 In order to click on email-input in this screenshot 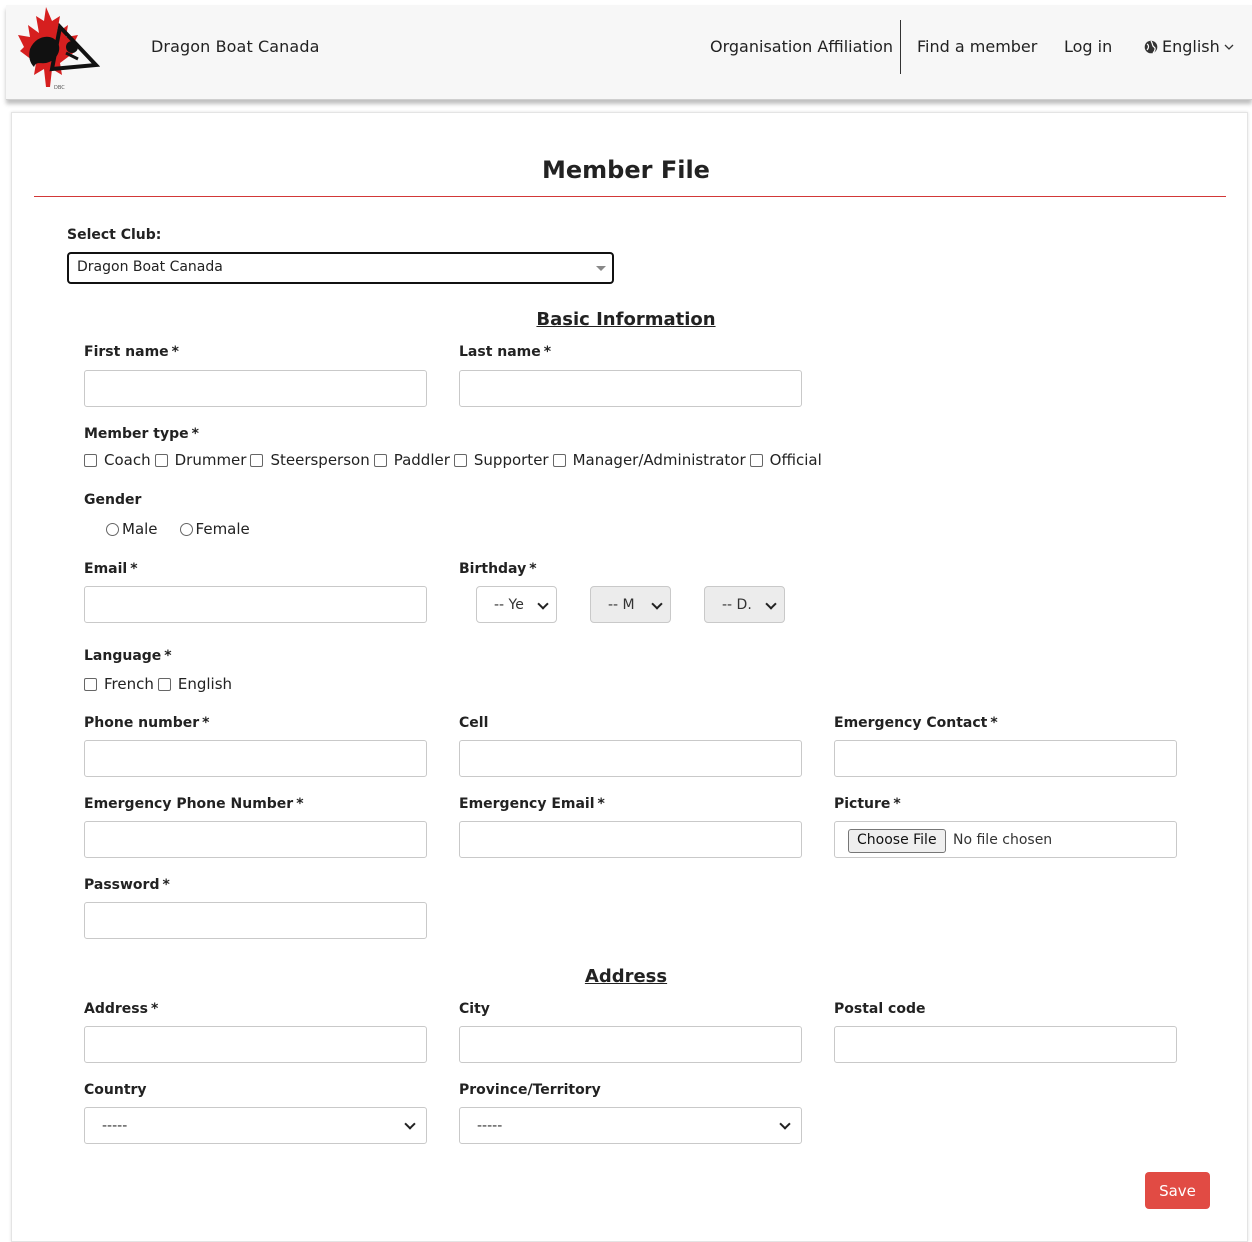, I will do `click(255, 604)`.